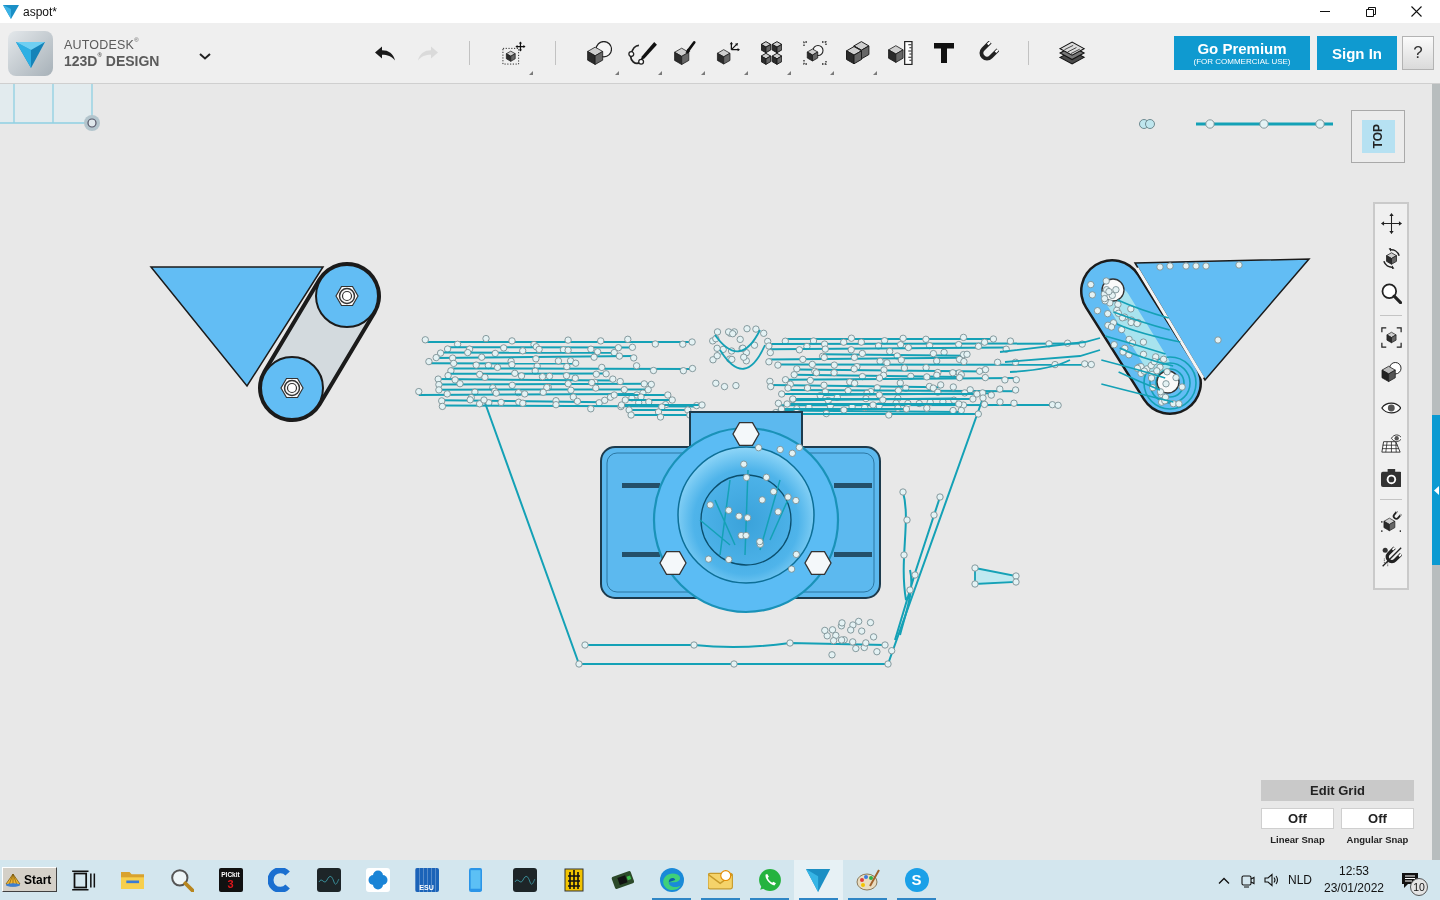 Image resolution: width=1440 pixels, height=900 pixels. Describe the element at coordinates (1324, 11) in the screenshot. I see `minimize-icon` at that location.